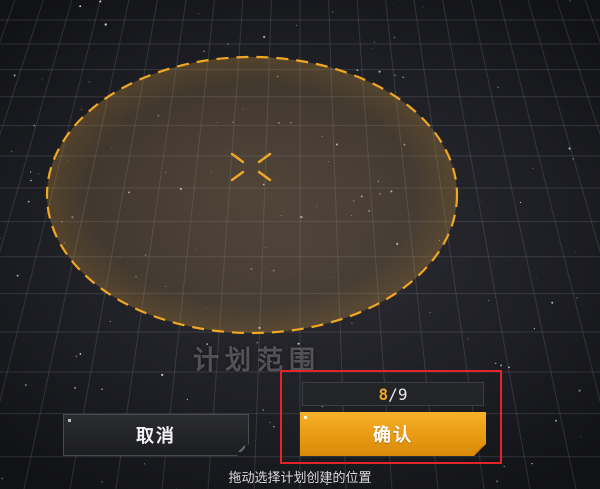  I want to click on cancel-button-label: 取消, so click(156, 436).